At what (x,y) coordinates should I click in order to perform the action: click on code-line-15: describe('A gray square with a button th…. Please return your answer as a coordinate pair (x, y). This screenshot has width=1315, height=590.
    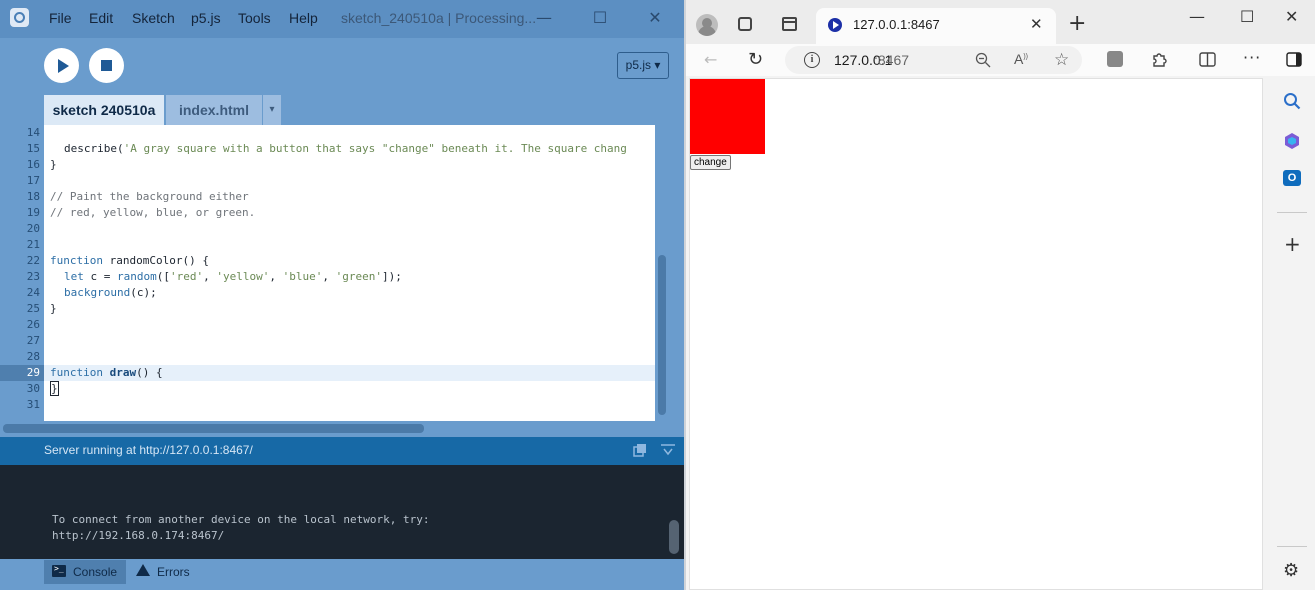
    Looking at the image, I should click on (345, 148).